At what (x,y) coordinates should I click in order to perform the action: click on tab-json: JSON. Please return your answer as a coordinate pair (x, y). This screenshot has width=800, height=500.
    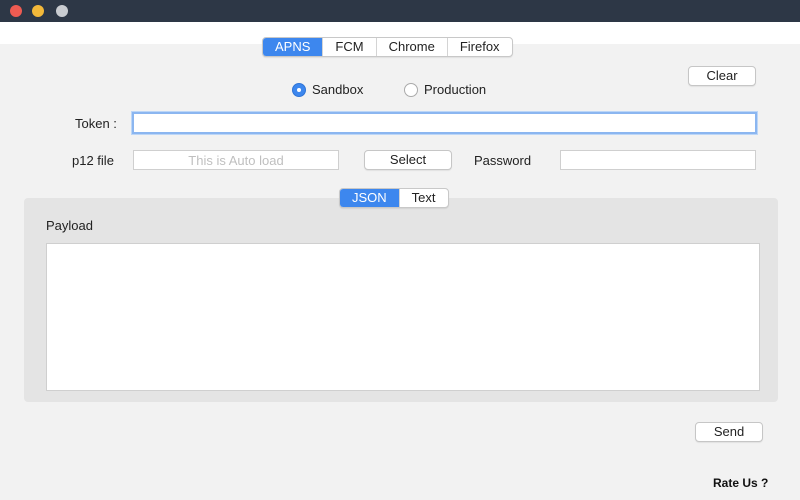
    Looking at the image, I should click on (369, 198).